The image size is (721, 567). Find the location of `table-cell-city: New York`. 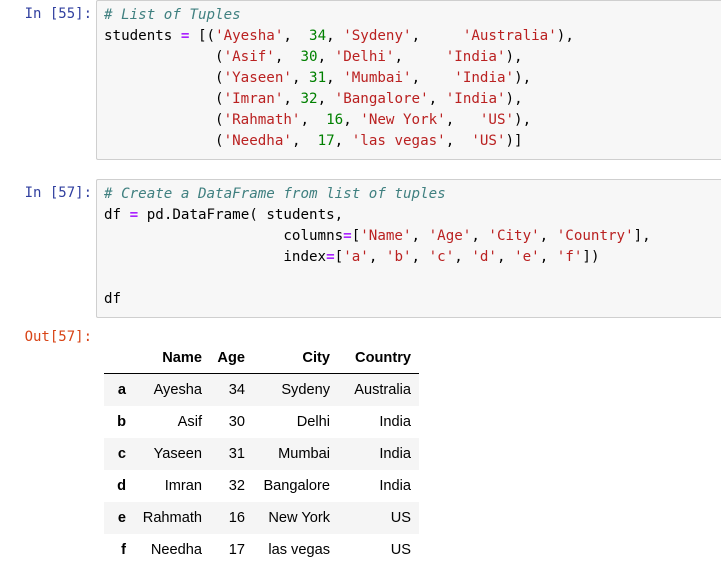

table-cell-city: New York is located at coordinates (299, 518).